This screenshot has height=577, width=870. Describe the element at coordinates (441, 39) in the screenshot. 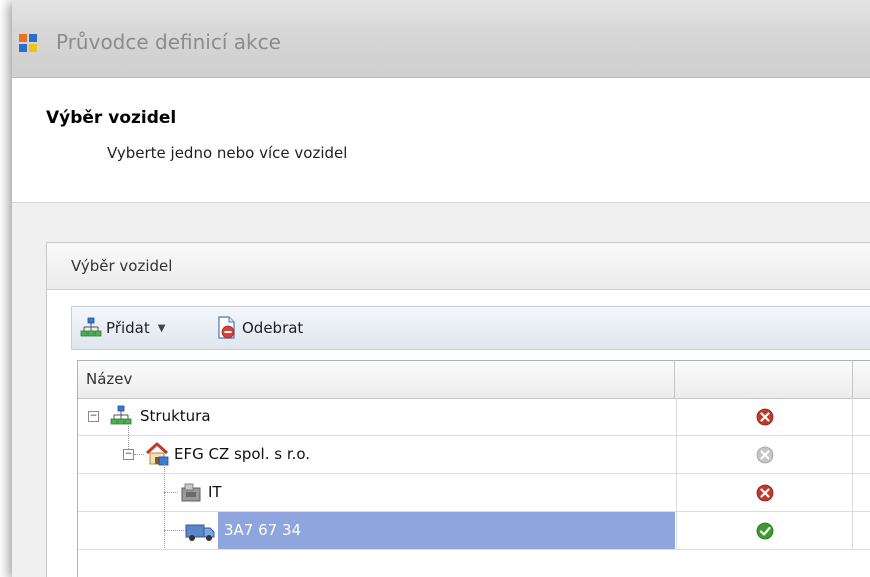

I see `title-bar: Průvodce definicí akce` at that location.